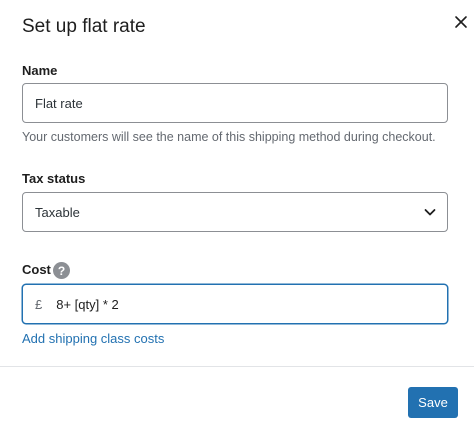  Describe the element at coordinates (237, 366) in the screenshot. I see `footer-divider` at that location.